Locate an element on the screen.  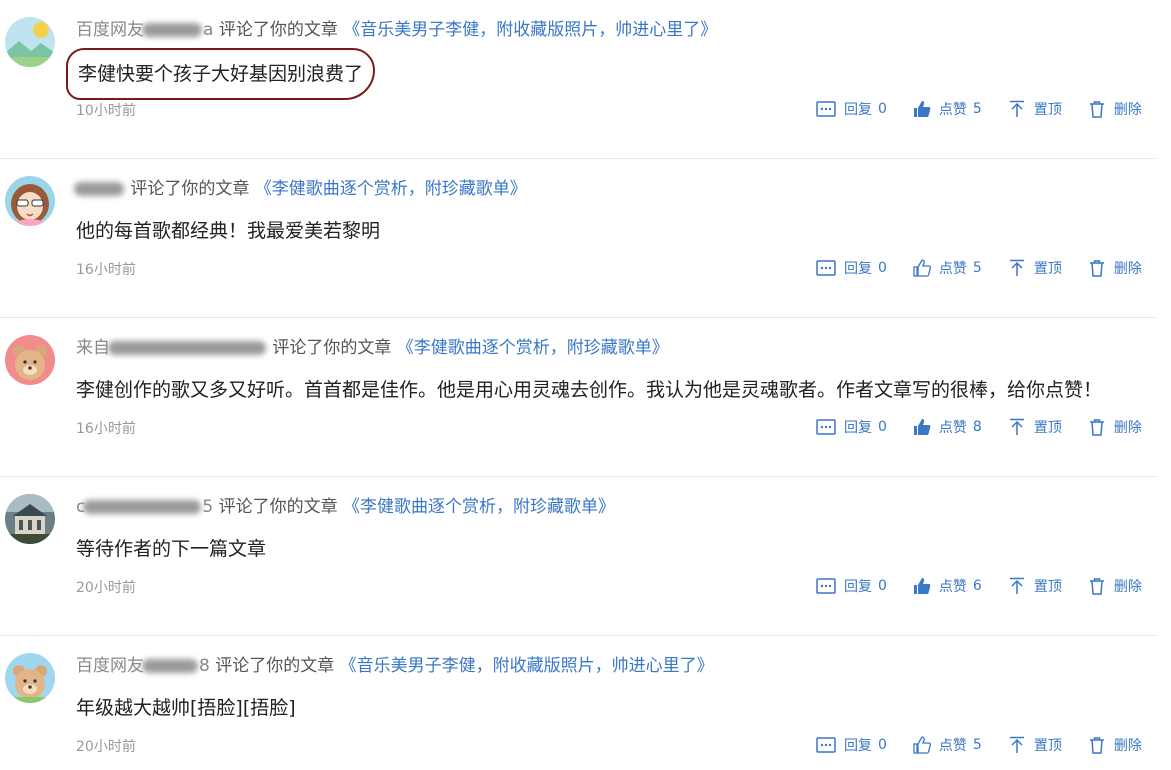
thumbs-up-outline-icon is located at coordinates (922, 745).